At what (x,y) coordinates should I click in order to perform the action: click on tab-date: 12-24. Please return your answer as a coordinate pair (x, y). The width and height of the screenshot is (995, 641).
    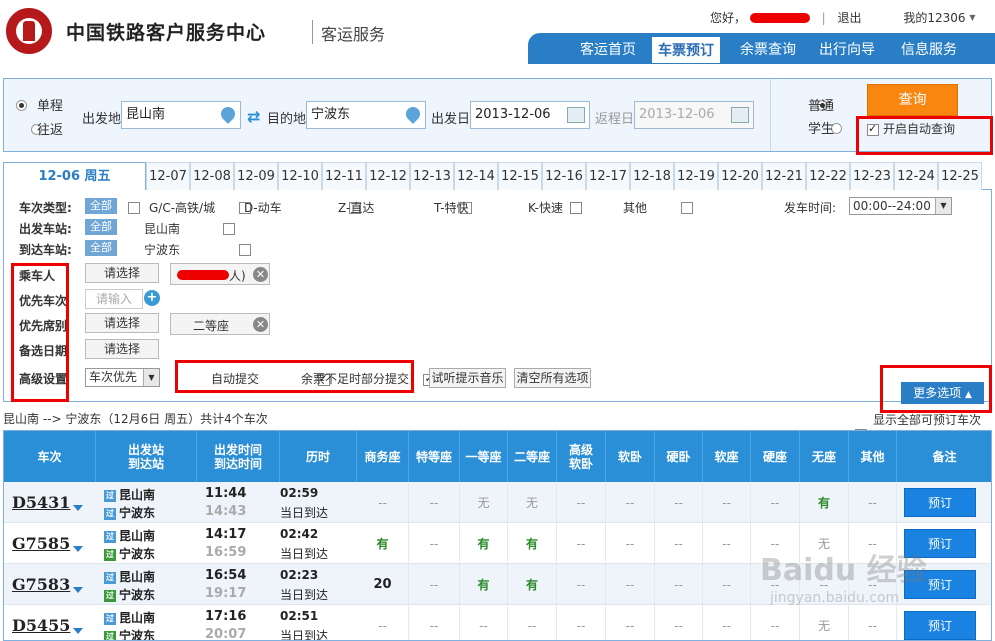
    Looking at the image, I should click on (916, 176).